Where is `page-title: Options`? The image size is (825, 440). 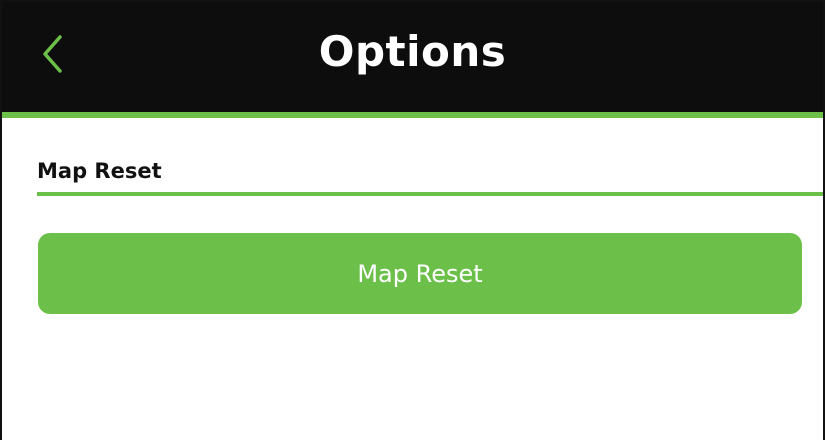
page-title: Options is located at coordinates (412, 51).